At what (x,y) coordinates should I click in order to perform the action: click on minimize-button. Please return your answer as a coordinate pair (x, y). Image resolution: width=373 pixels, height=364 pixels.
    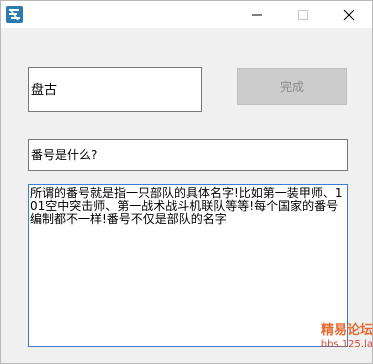
    Looking at the image, I should click on (257, 14).